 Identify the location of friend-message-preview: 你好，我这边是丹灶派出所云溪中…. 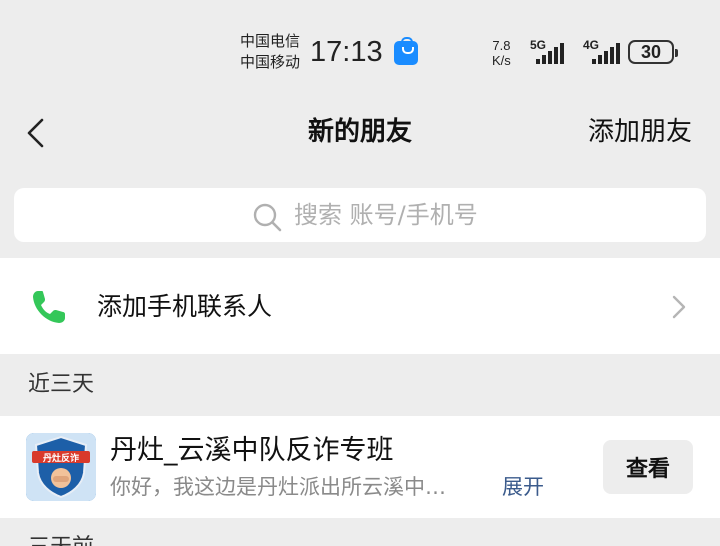
(278, 487).